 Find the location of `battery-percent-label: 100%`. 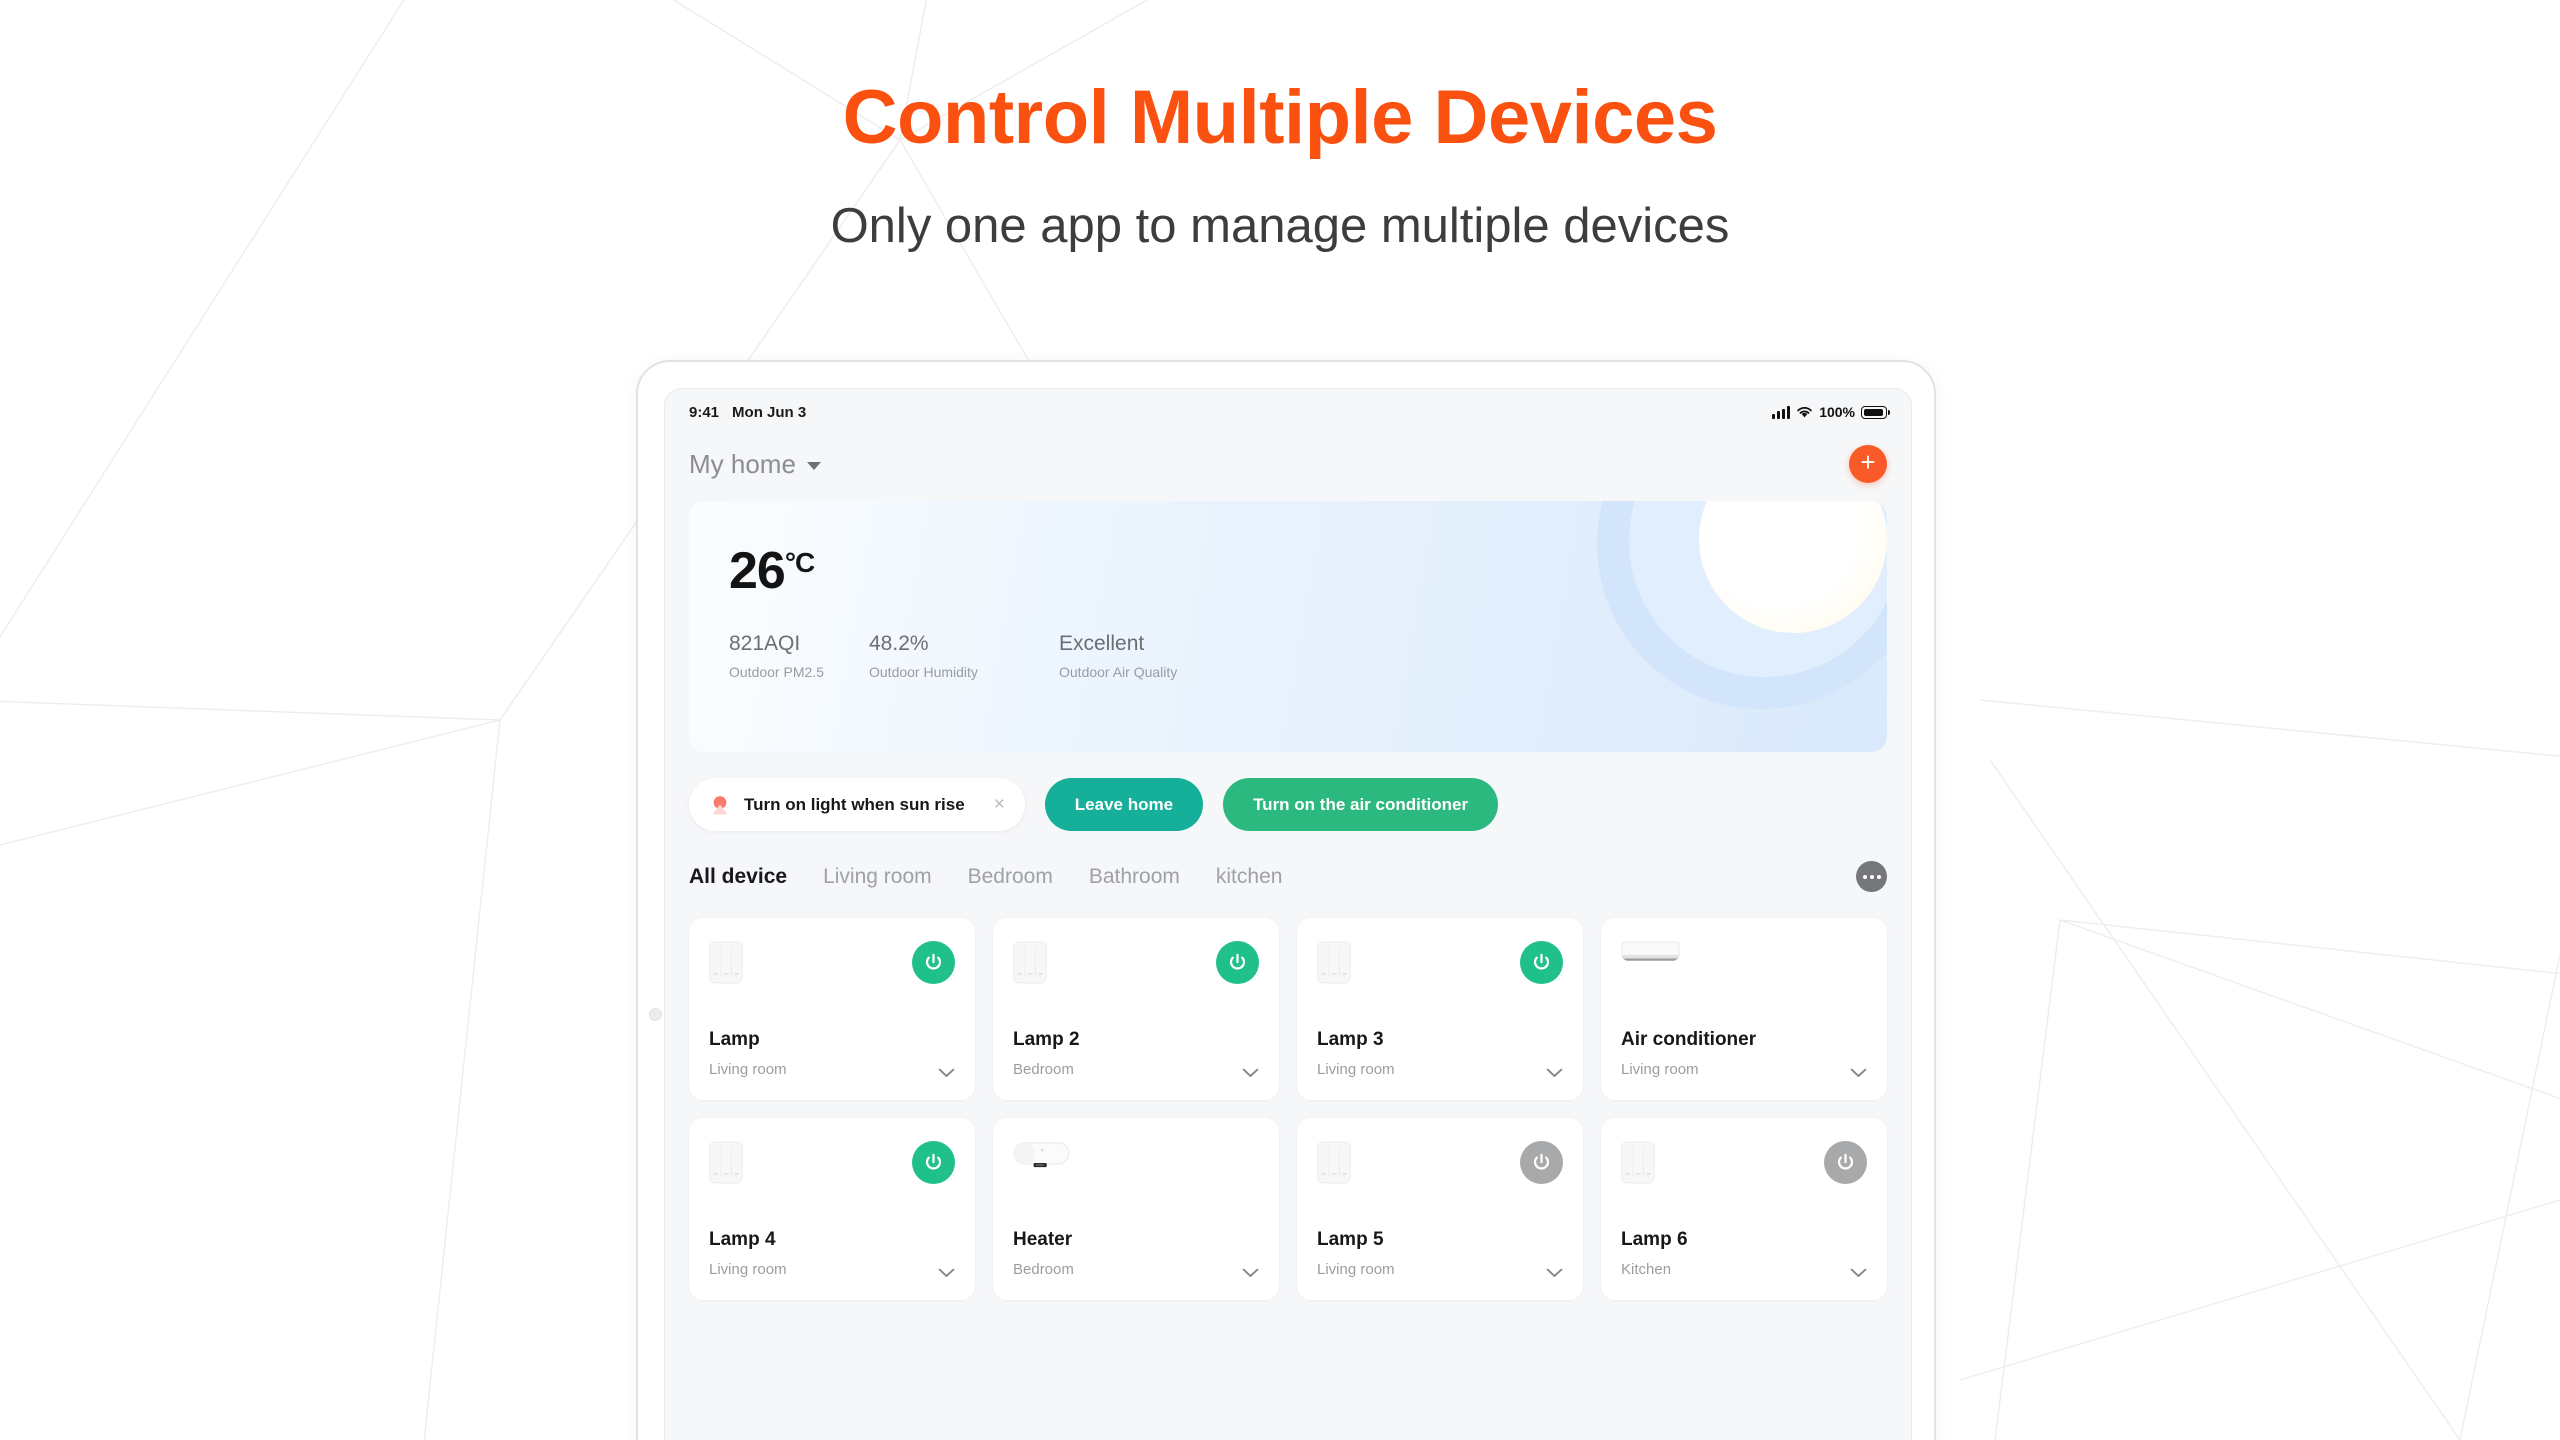

battery-percent-label: 100% is located at coordinates (1837, 412).